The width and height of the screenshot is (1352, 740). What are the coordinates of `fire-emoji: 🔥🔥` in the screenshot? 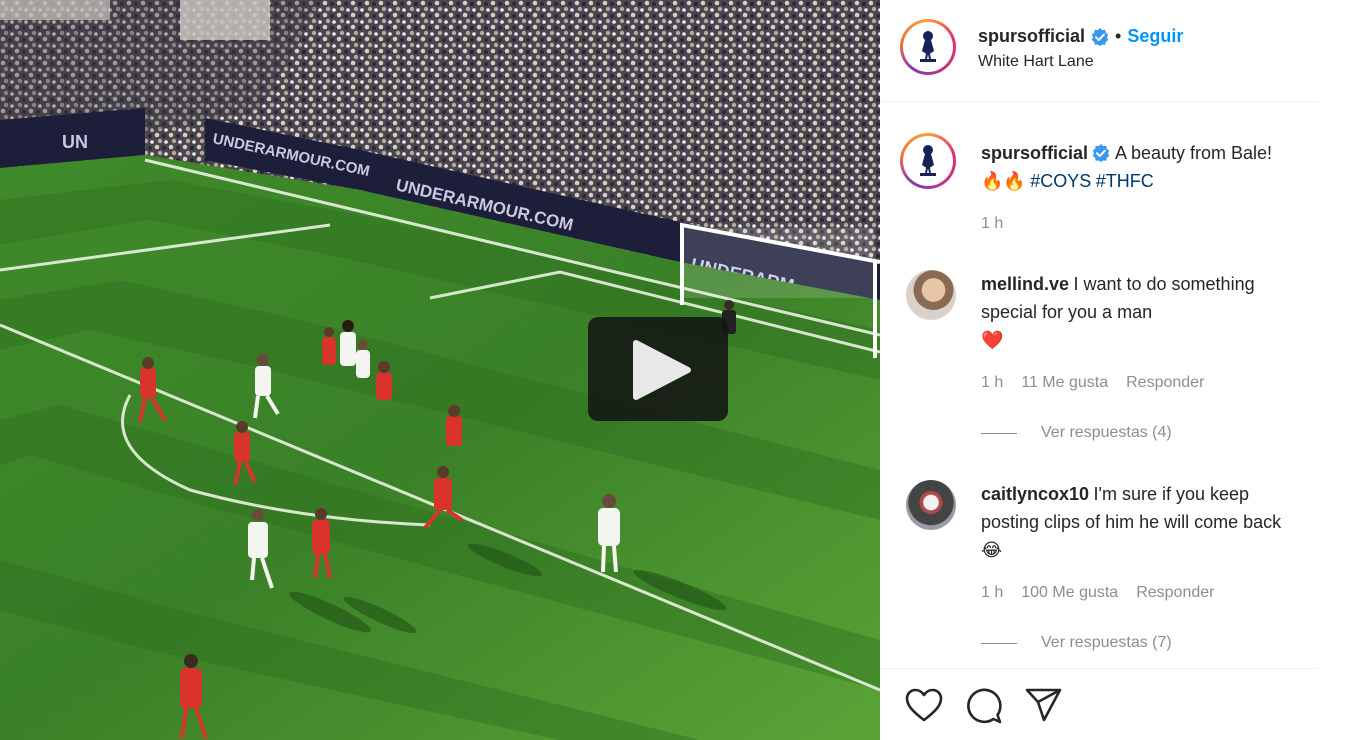 It's located at (1003, 181).